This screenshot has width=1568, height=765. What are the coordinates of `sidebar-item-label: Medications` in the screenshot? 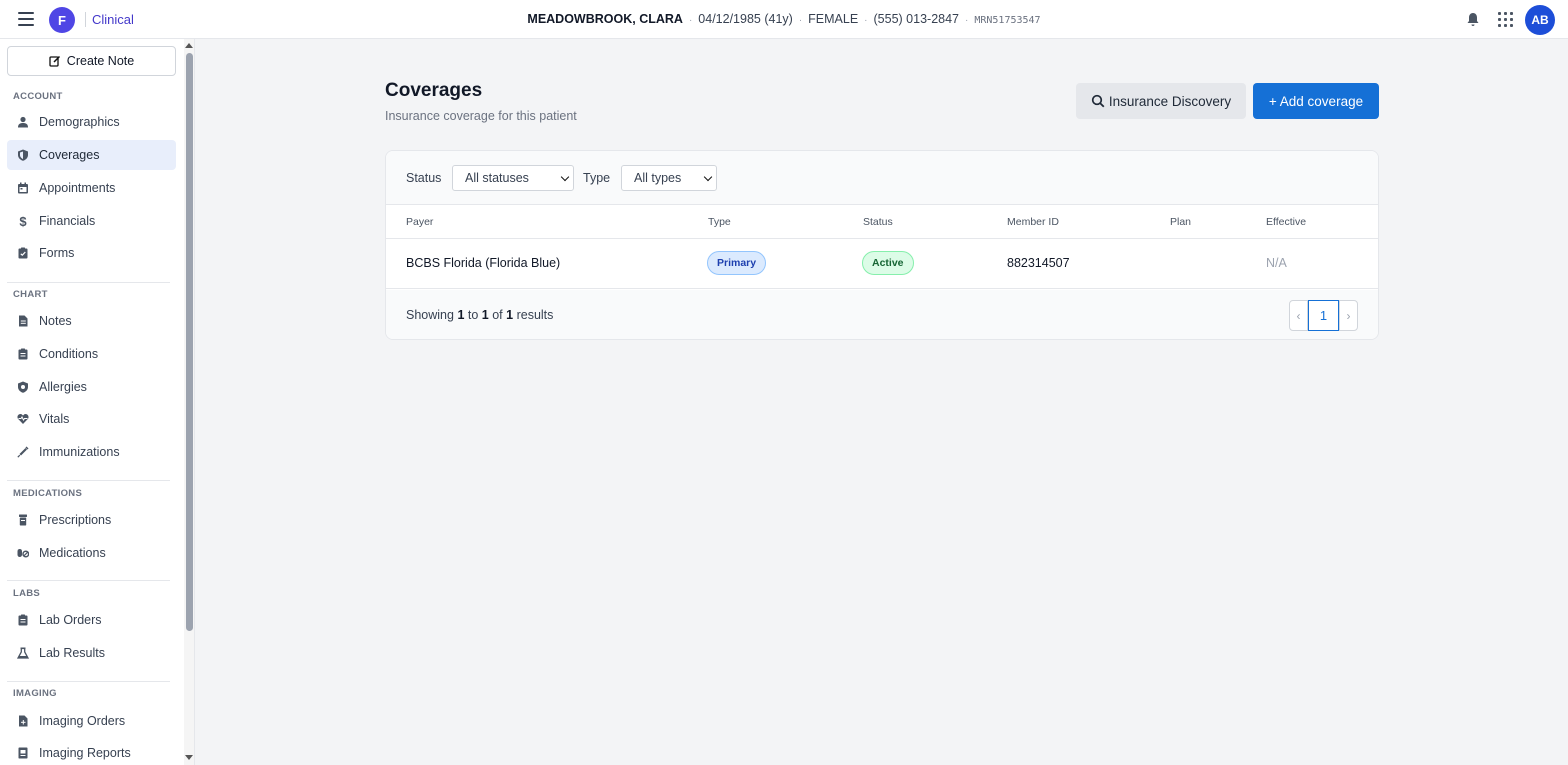 It's located at (72, 553).